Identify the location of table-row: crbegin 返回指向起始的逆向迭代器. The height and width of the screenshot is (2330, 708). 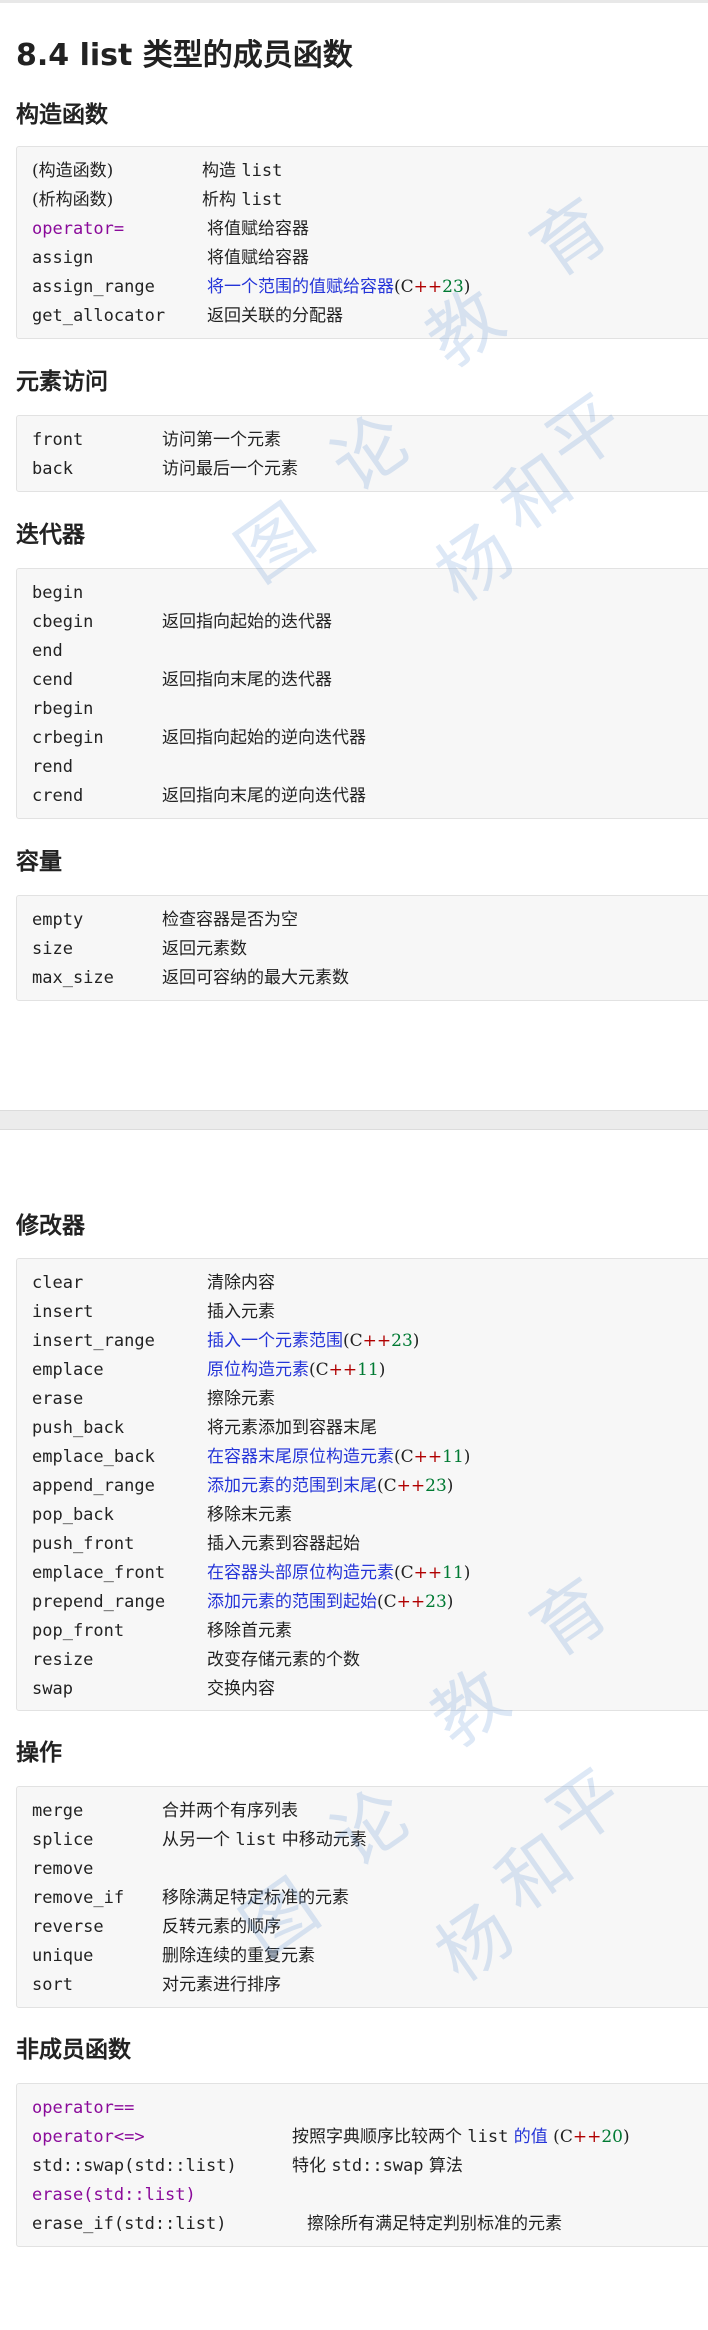
(199, 738).